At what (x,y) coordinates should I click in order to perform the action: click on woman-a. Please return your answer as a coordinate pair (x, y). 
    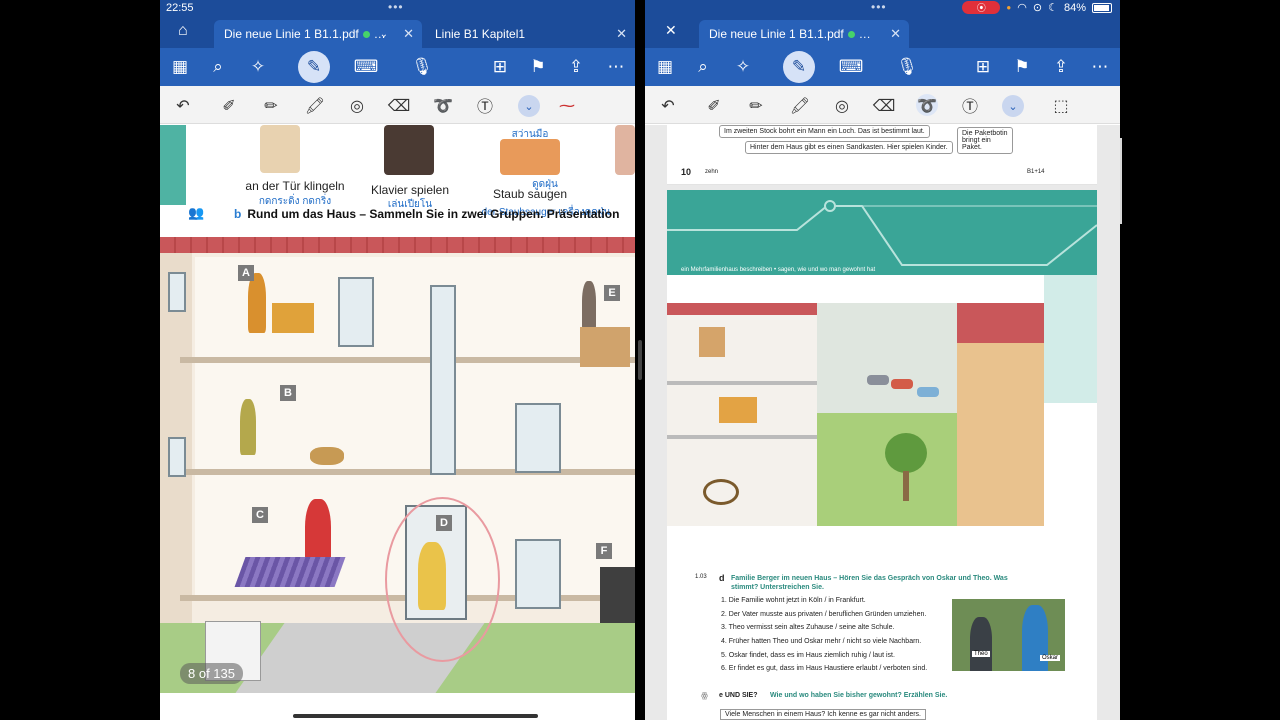
    Looking at the image, I should click on (257, 303).